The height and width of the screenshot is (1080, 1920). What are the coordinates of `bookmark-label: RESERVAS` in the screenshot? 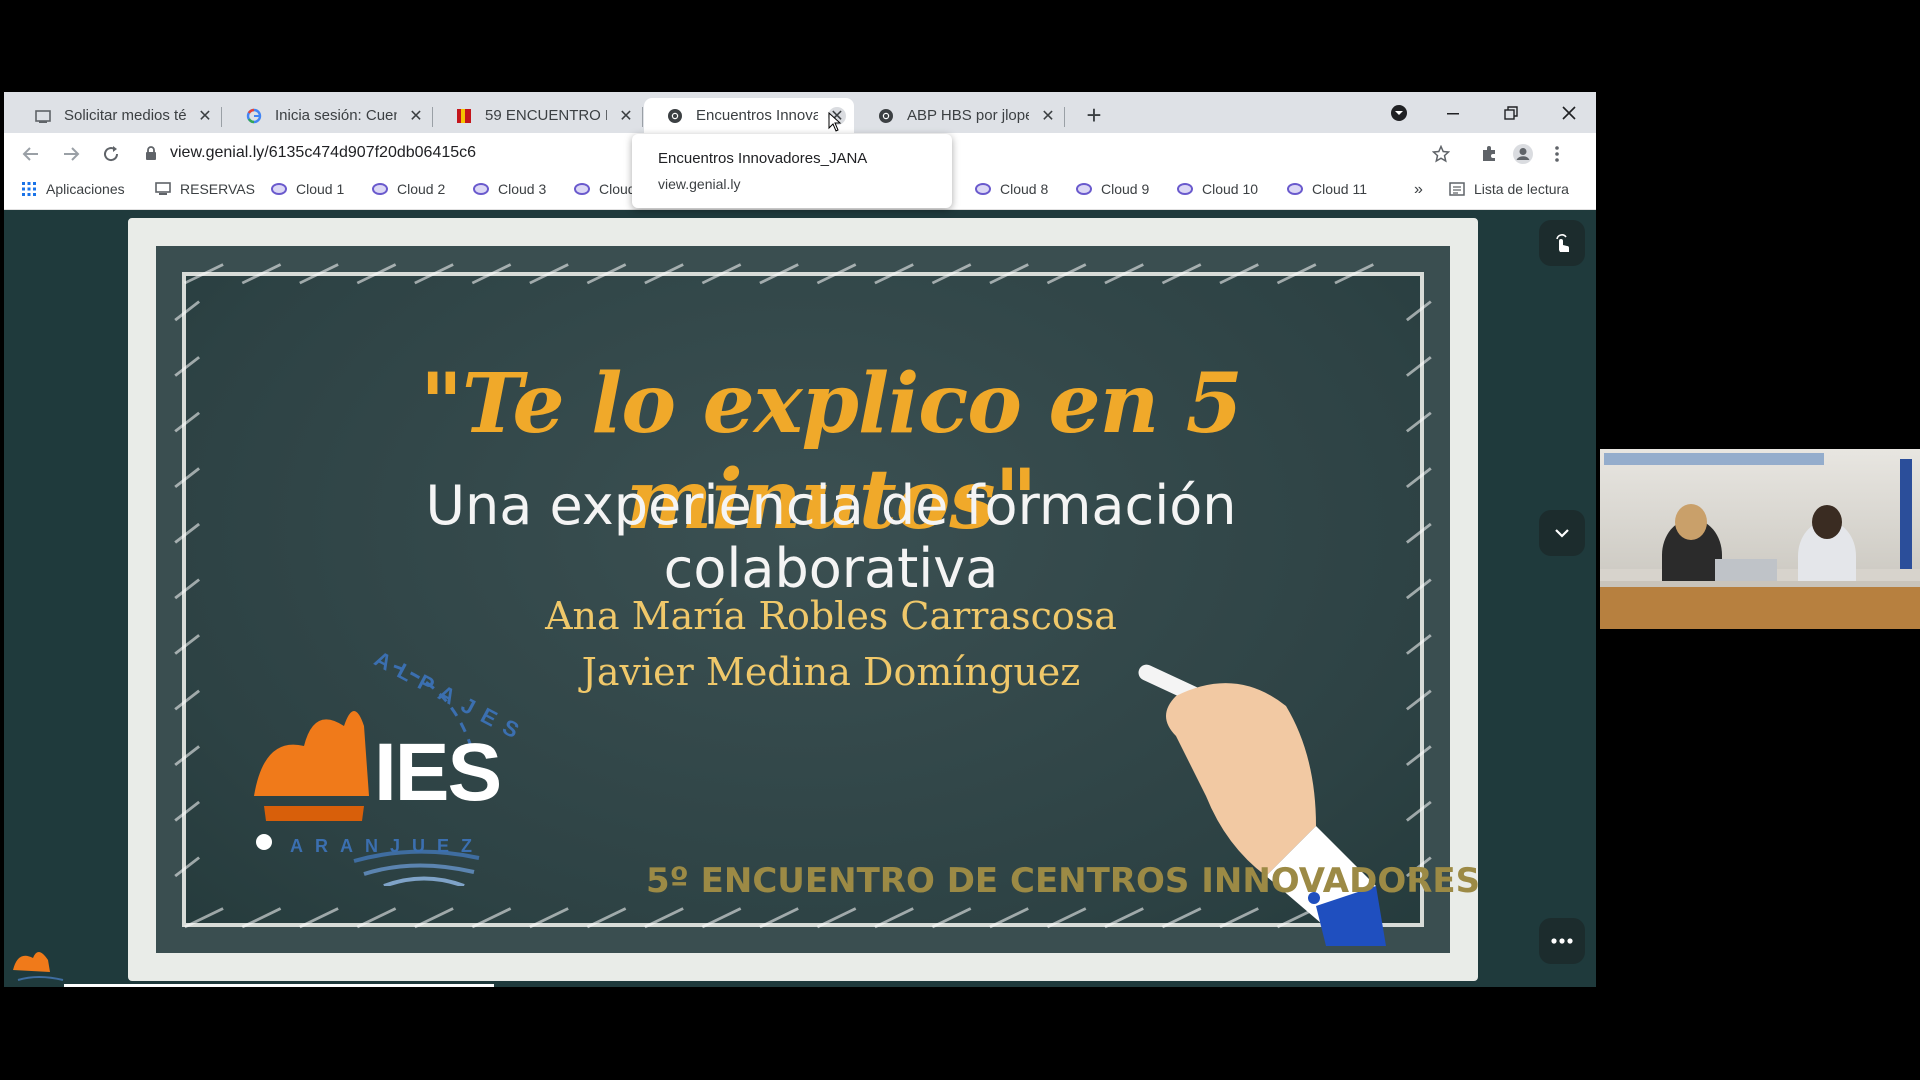 It's located at (217, 189).